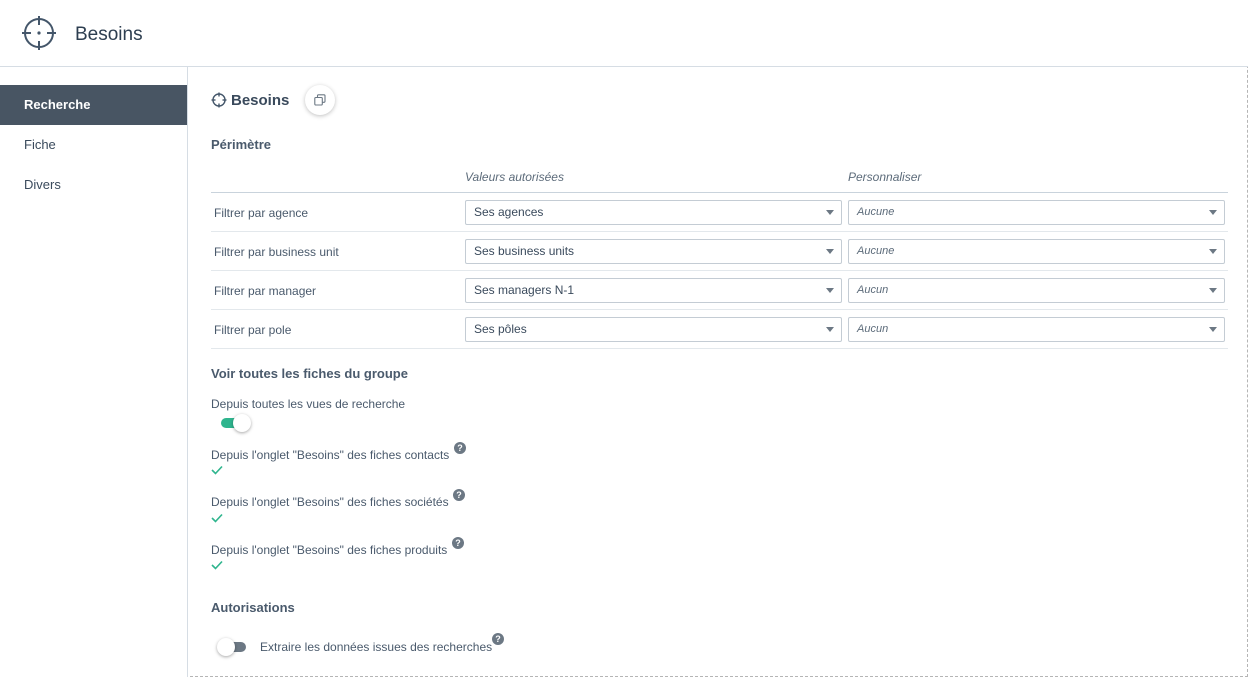 The image size is (1248, 677). Describe the element at coordinates (93, 185) in the screenshot. I see `sidebar-item-divers: Divers` at that location.